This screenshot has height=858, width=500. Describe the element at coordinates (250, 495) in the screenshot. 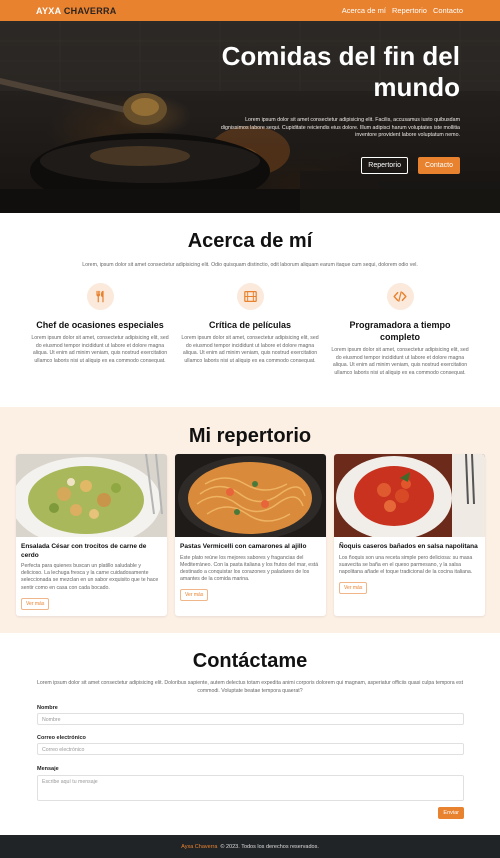

I see `vermicelli-shrimp-photo` at that location.